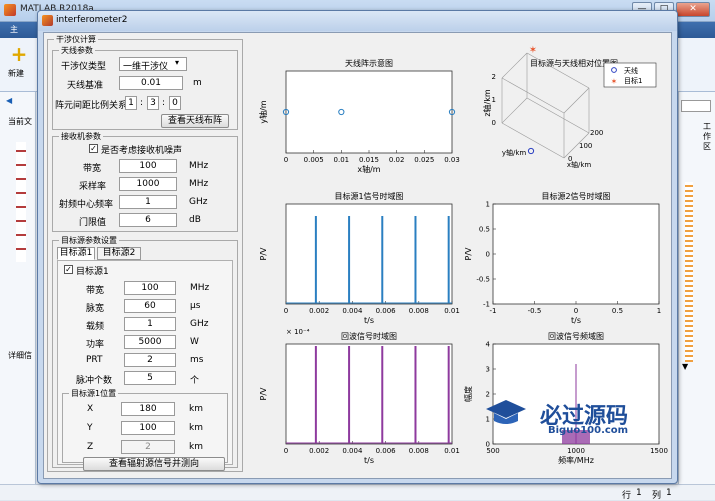  Describe the element at coordinates (493, 311) in the screenshot. I see `target2-time-chart-xtick-label: -1` at that location.